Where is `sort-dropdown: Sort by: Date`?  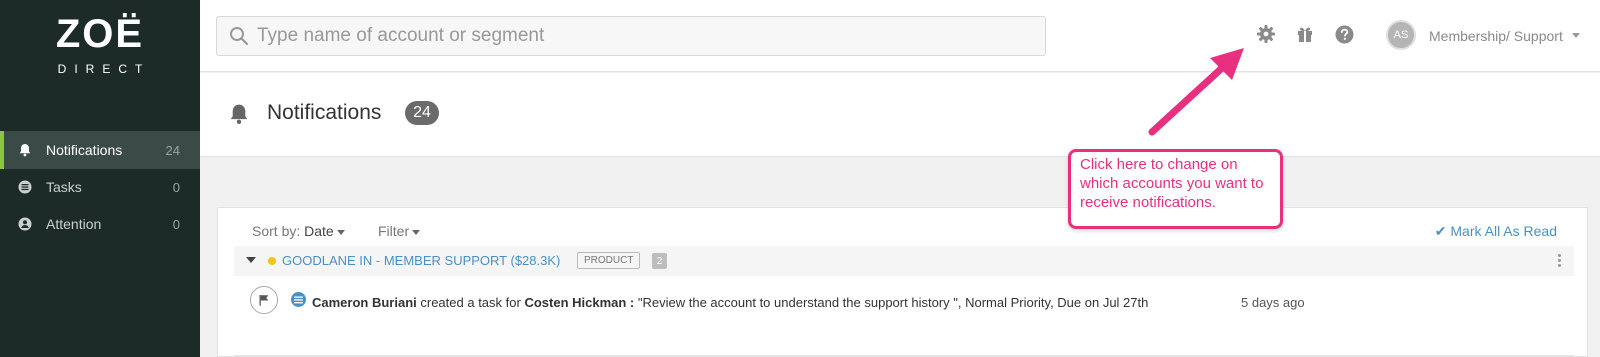 sort-dropdown: Sort by: Date is located at coordinates (298, 231).